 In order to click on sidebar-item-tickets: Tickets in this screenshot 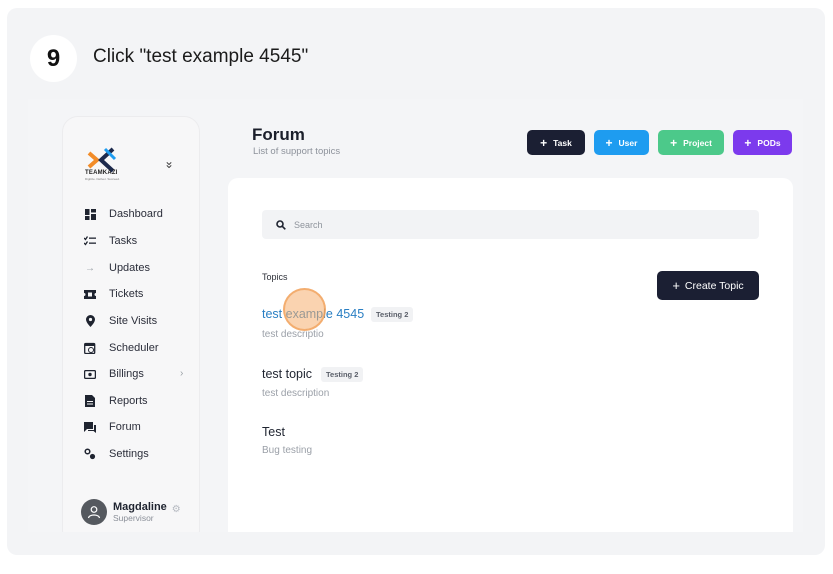, I will do `click(113, 294)`.